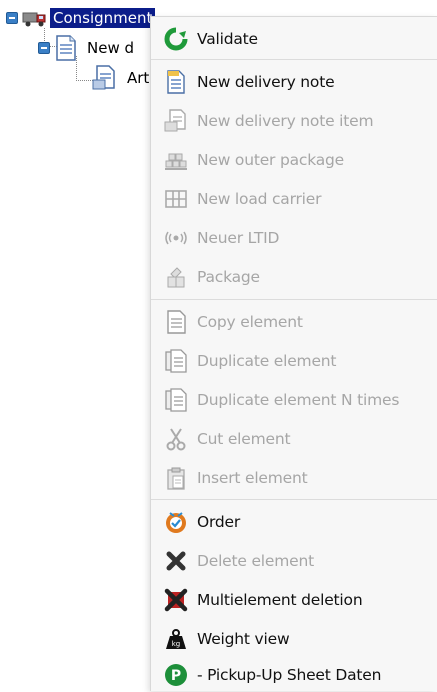 Image resolution: width=437 pixels, height=692 pixels. I want to click on menu-item-duplicate-element: Duplicate element, so click(294, 361).